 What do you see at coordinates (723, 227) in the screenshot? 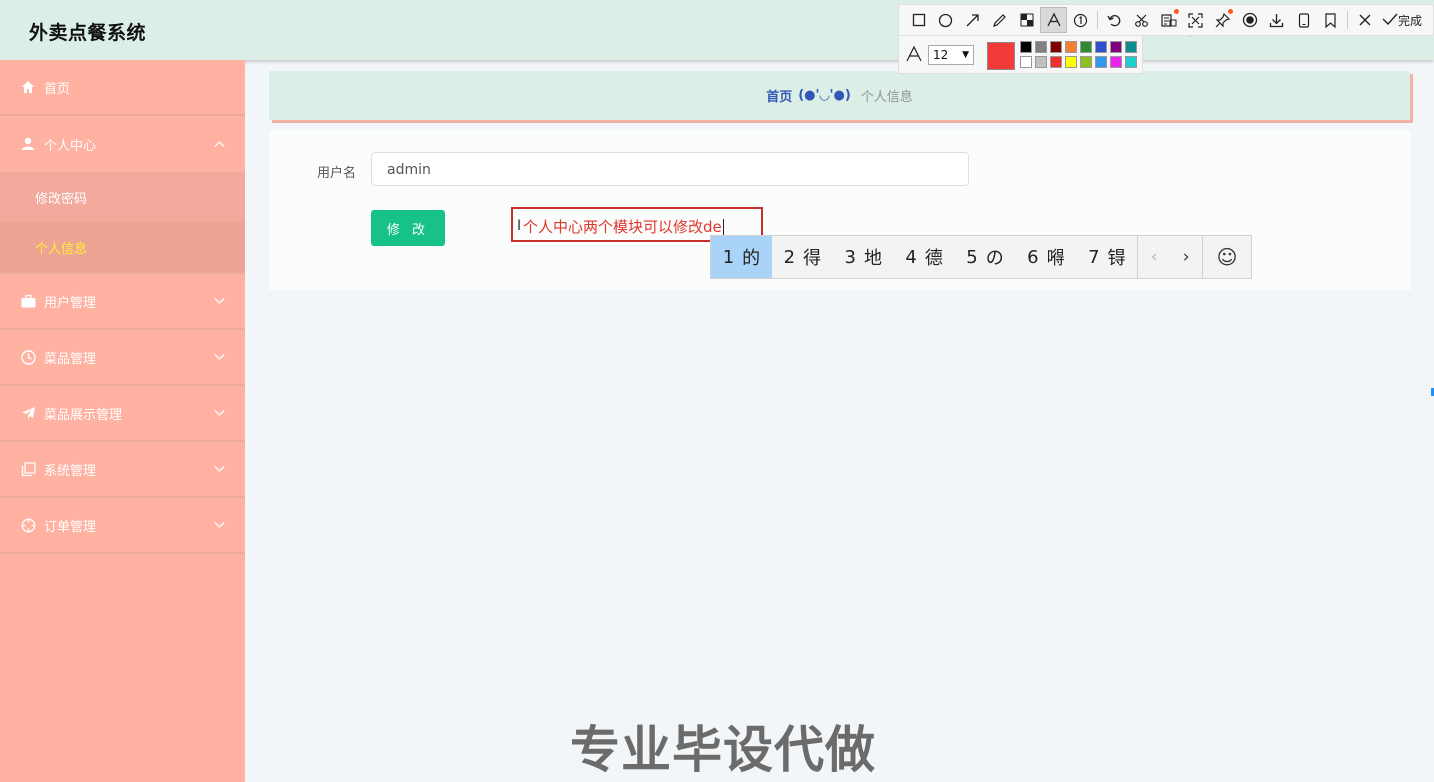
I see `text-caret` at bounding box center [723, 227].